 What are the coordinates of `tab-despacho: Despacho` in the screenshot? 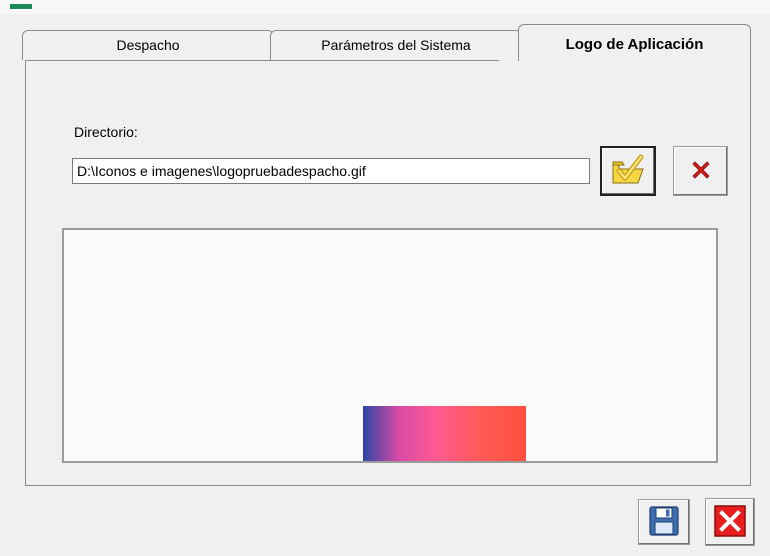 It's located at (148, 45).